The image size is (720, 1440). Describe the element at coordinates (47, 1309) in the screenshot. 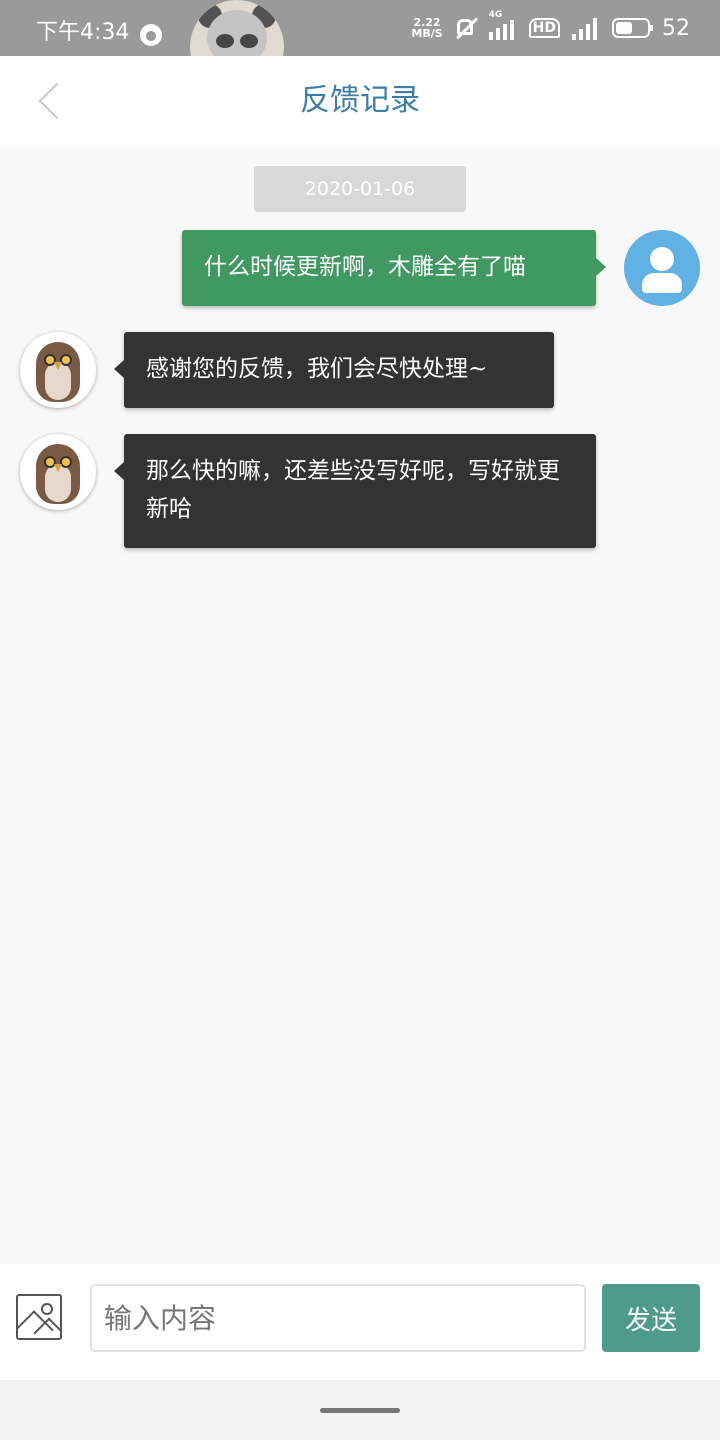

I see `image-icon` at that location.